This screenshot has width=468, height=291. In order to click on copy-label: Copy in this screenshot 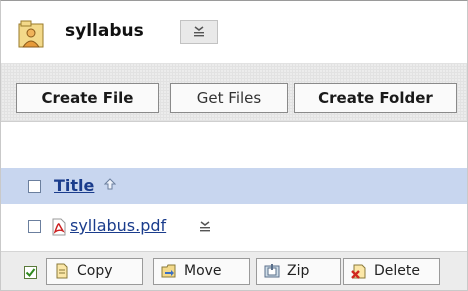, I will do `click(95, 271)`.